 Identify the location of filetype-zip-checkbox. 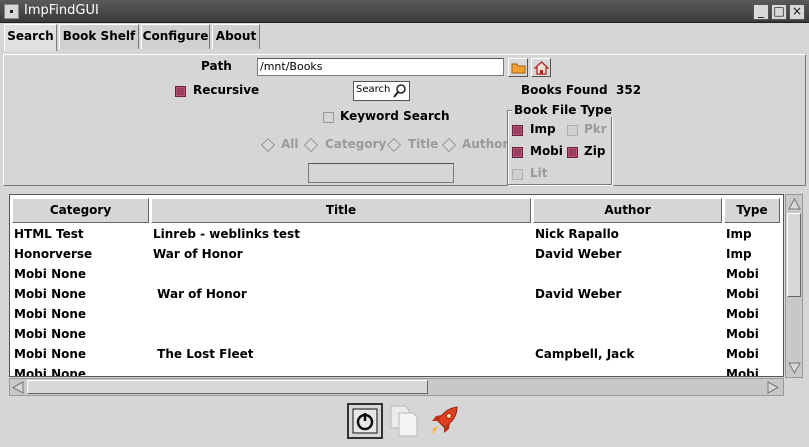
(572, 152).